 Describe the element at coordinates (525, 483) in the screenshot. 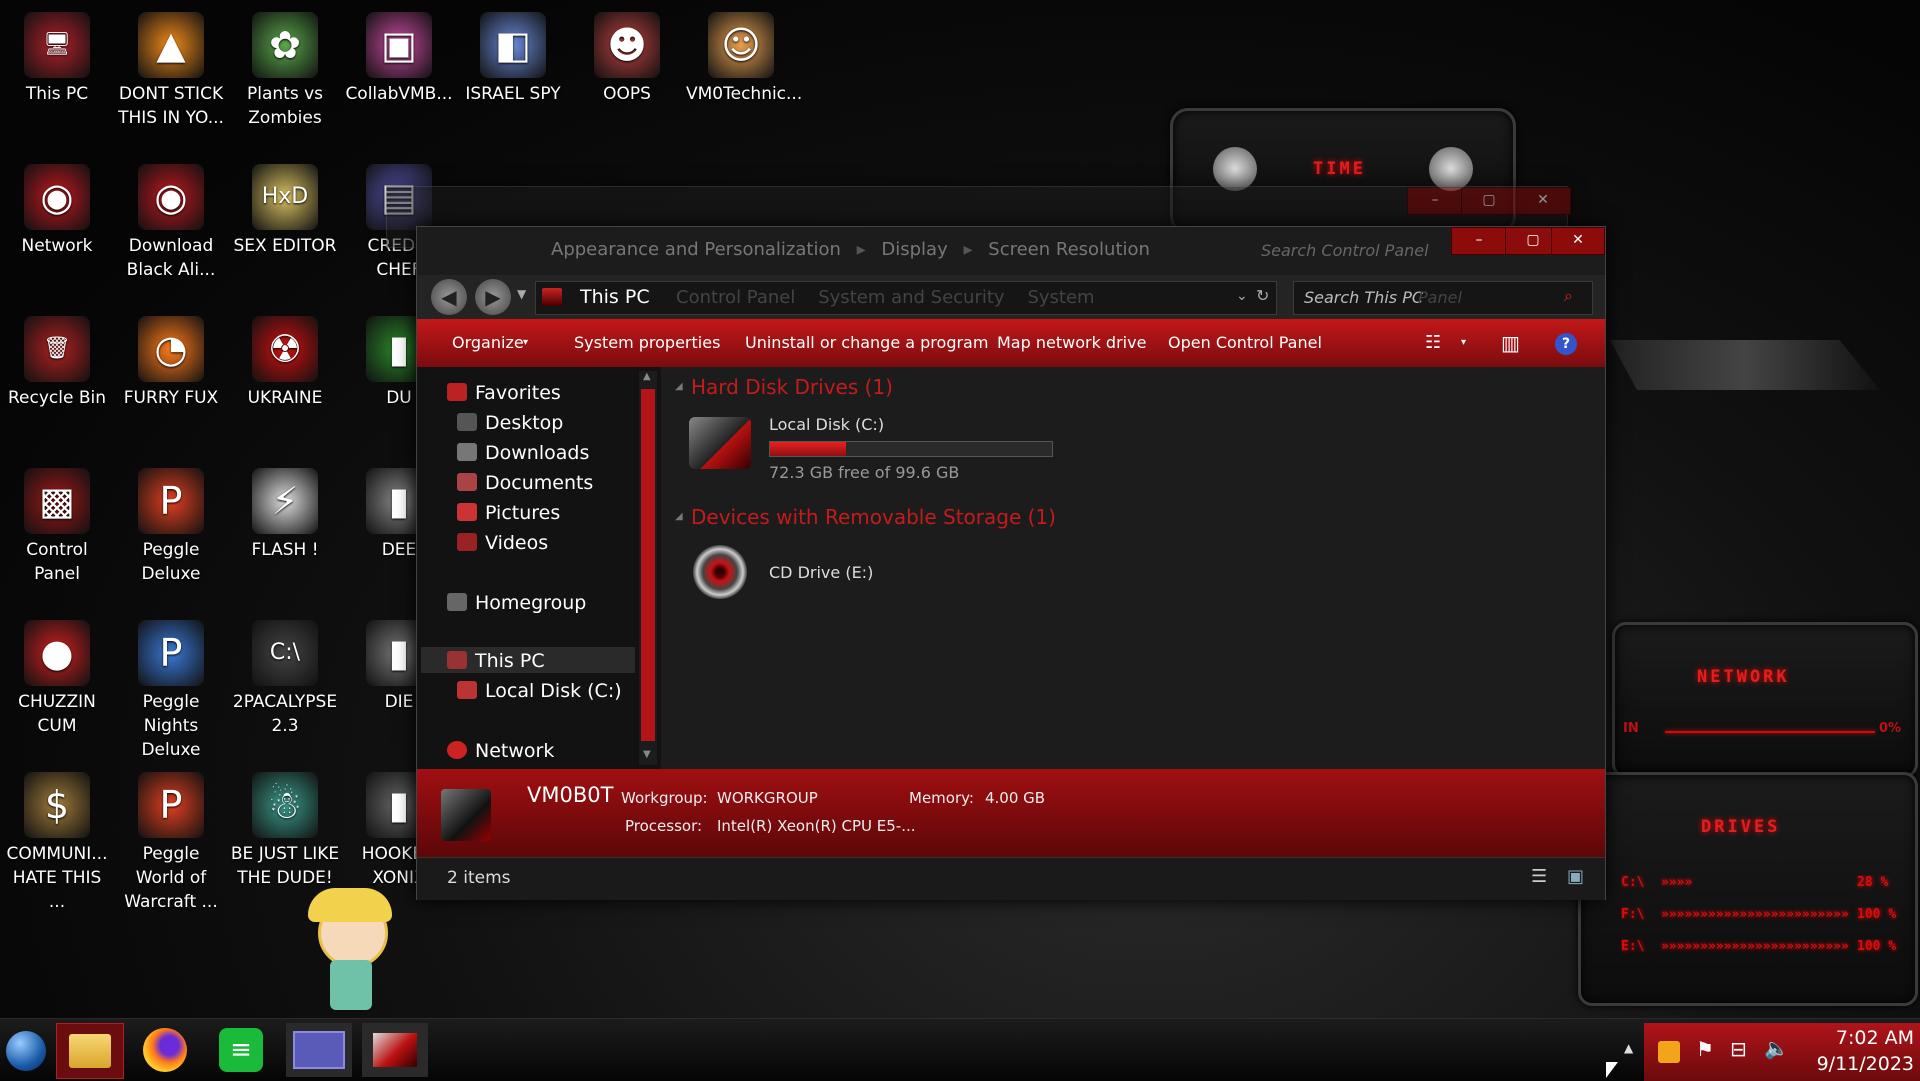

I see `nav-documents: Documents` at that location.